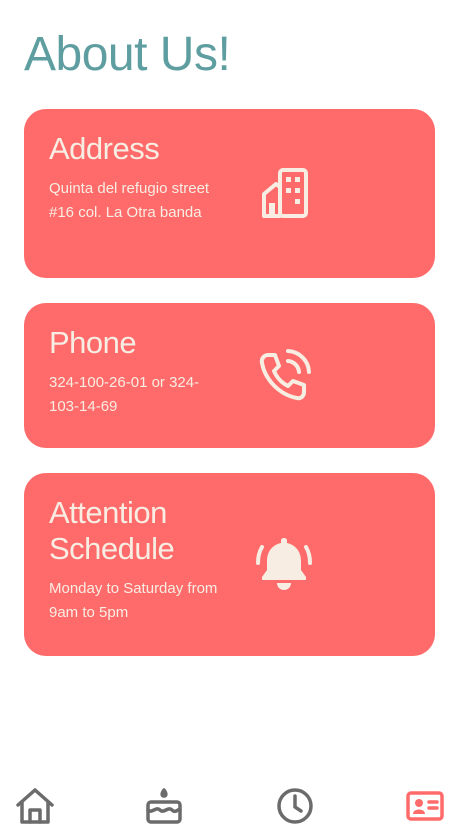 The image size is (459, 840). What do you see at coordinates (93, 342) in the screenshot?
I see `phone-card-title: Phone` at bounding box center [93, 342].